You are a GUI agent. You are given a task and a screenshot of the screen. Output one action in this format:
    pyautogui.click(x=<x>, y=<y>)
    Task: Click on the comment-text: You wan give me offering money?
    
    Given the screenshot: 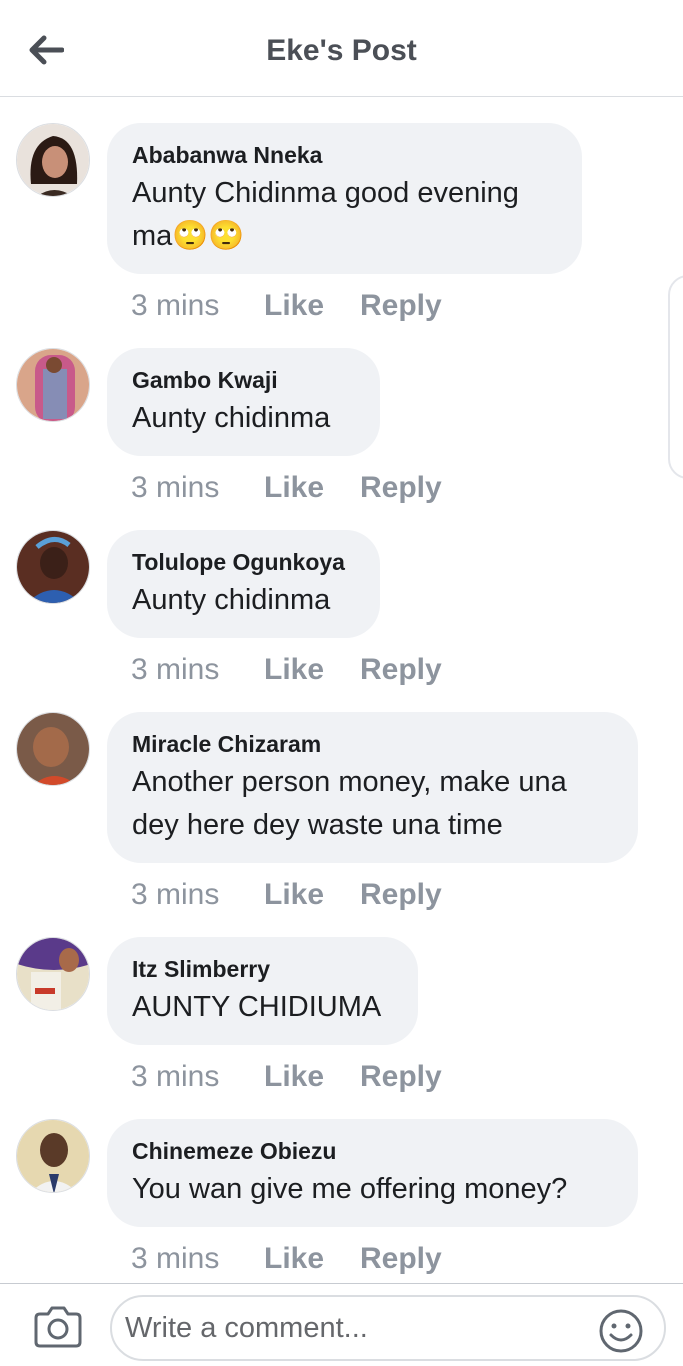 What is the action you would take?
    pyautogui.click(x=350, y=1189)
    